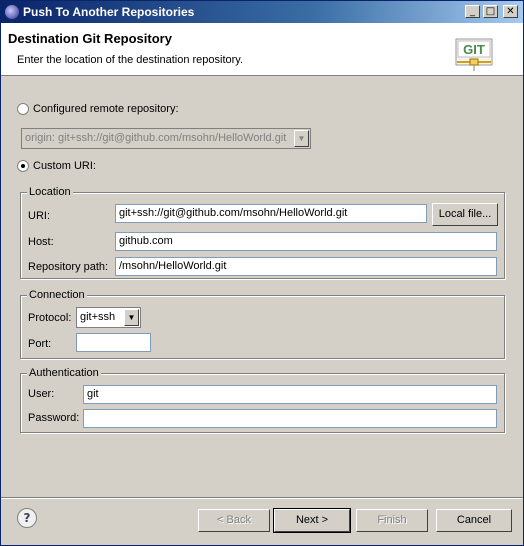 This screenshot has width=524, height=546. Describe the element at coordinates (106, 109) in the screenshot. I see `configured-remote-label: Configured remote repository:` at that location.